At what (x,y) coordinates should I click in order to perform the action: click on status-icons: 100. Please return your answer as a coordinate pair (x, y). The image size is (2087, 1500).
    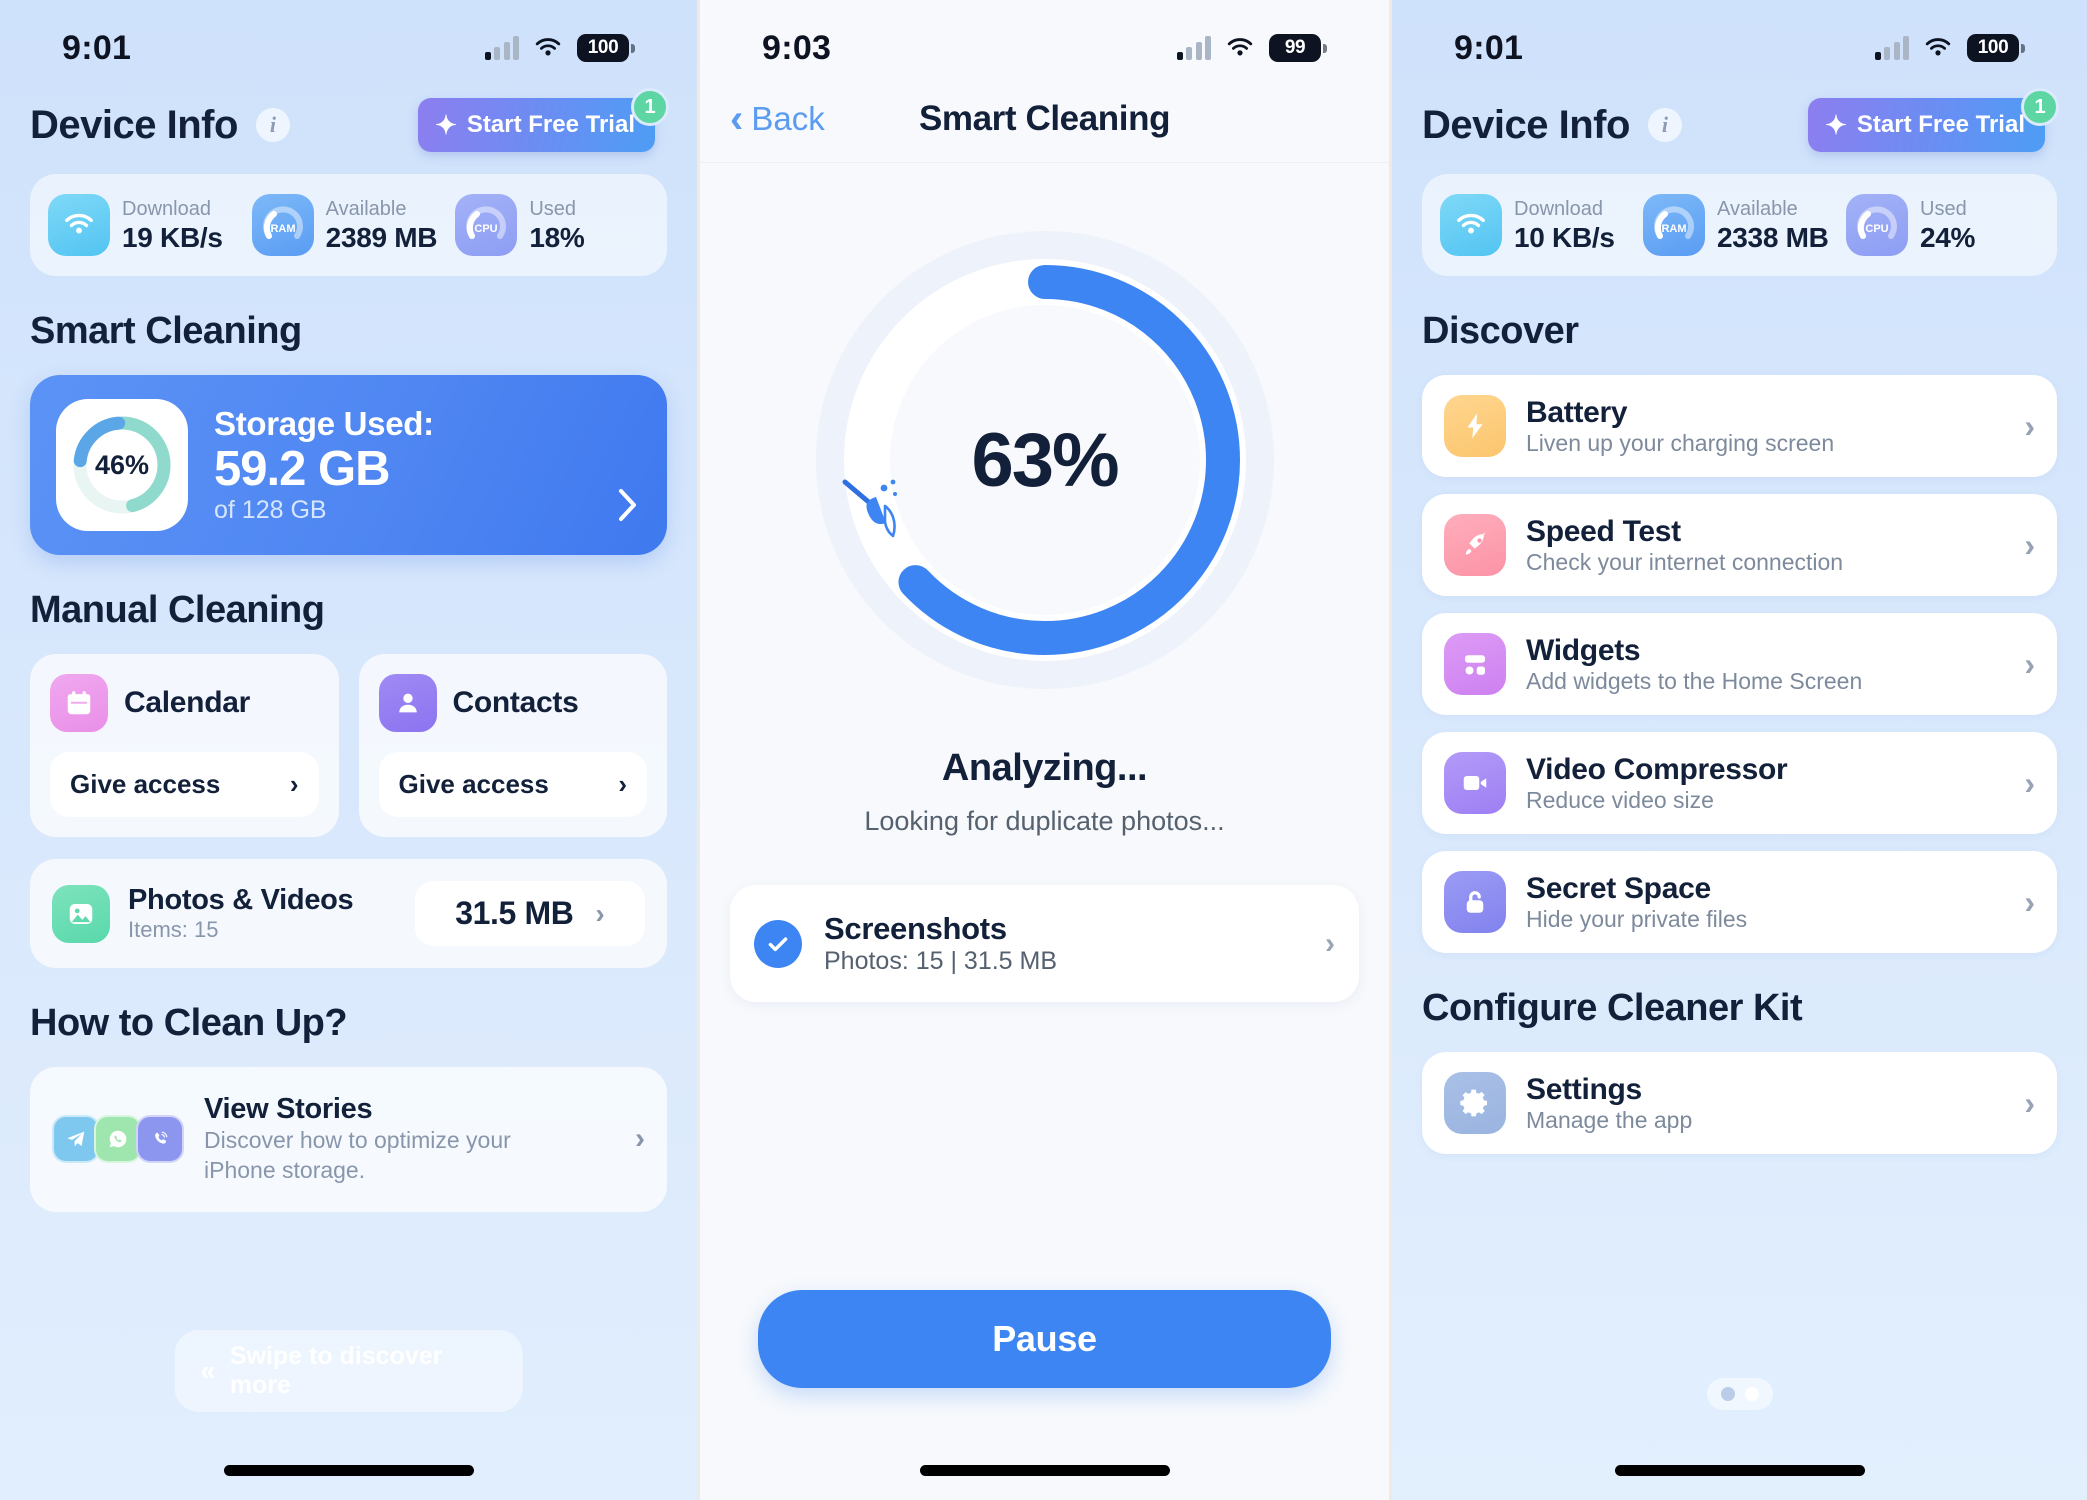
    Looking at the image, I should click on (1949, 48).